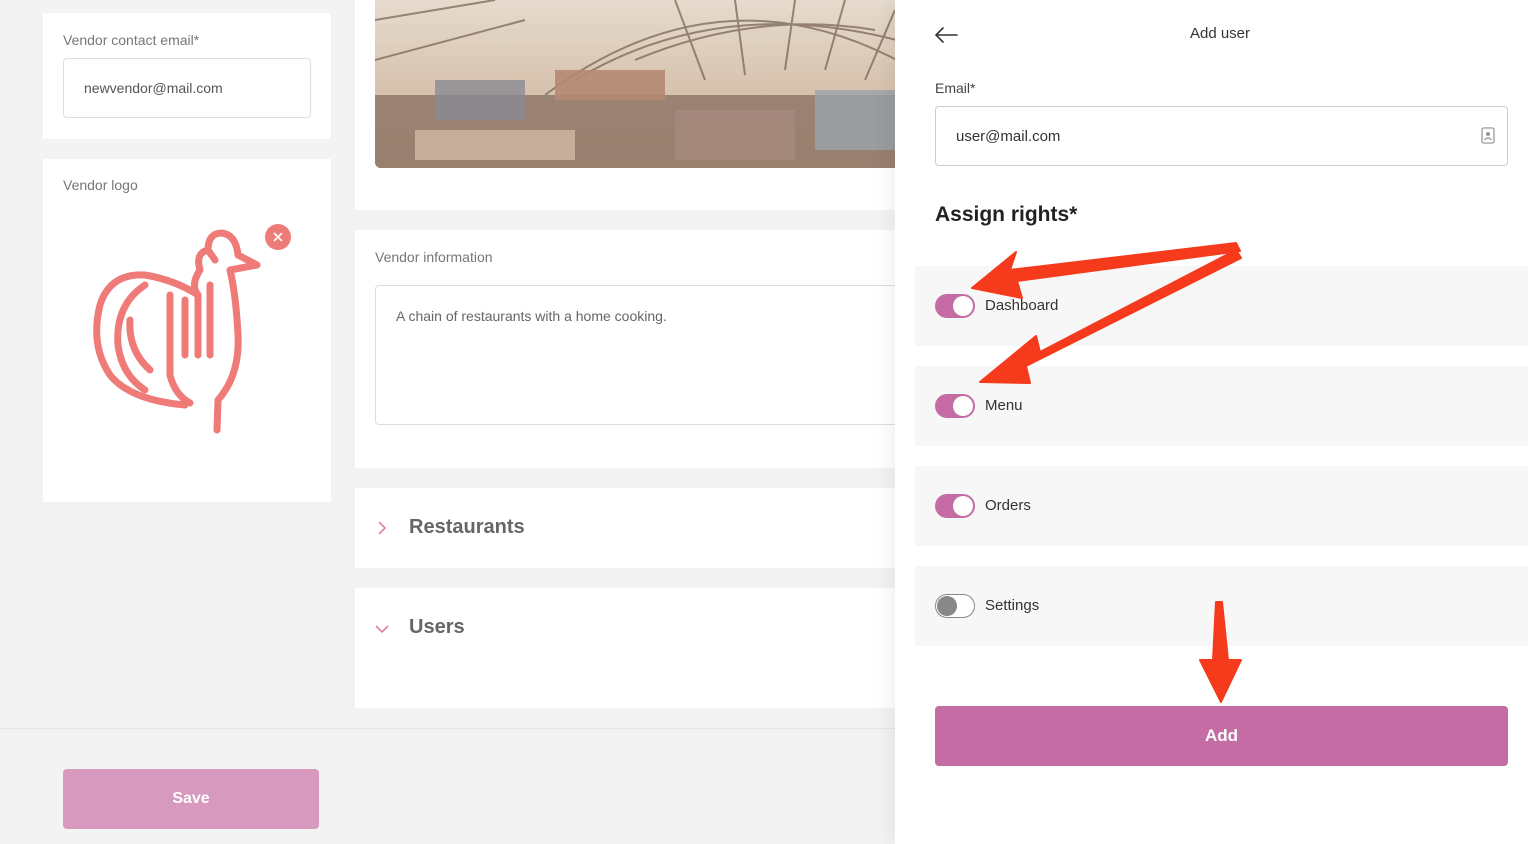 The image size is (1537, 844). Describe the element at coordinates (1221, 306) in the screenshot. I see `right-row-dashboard: Dashboard` at that location.